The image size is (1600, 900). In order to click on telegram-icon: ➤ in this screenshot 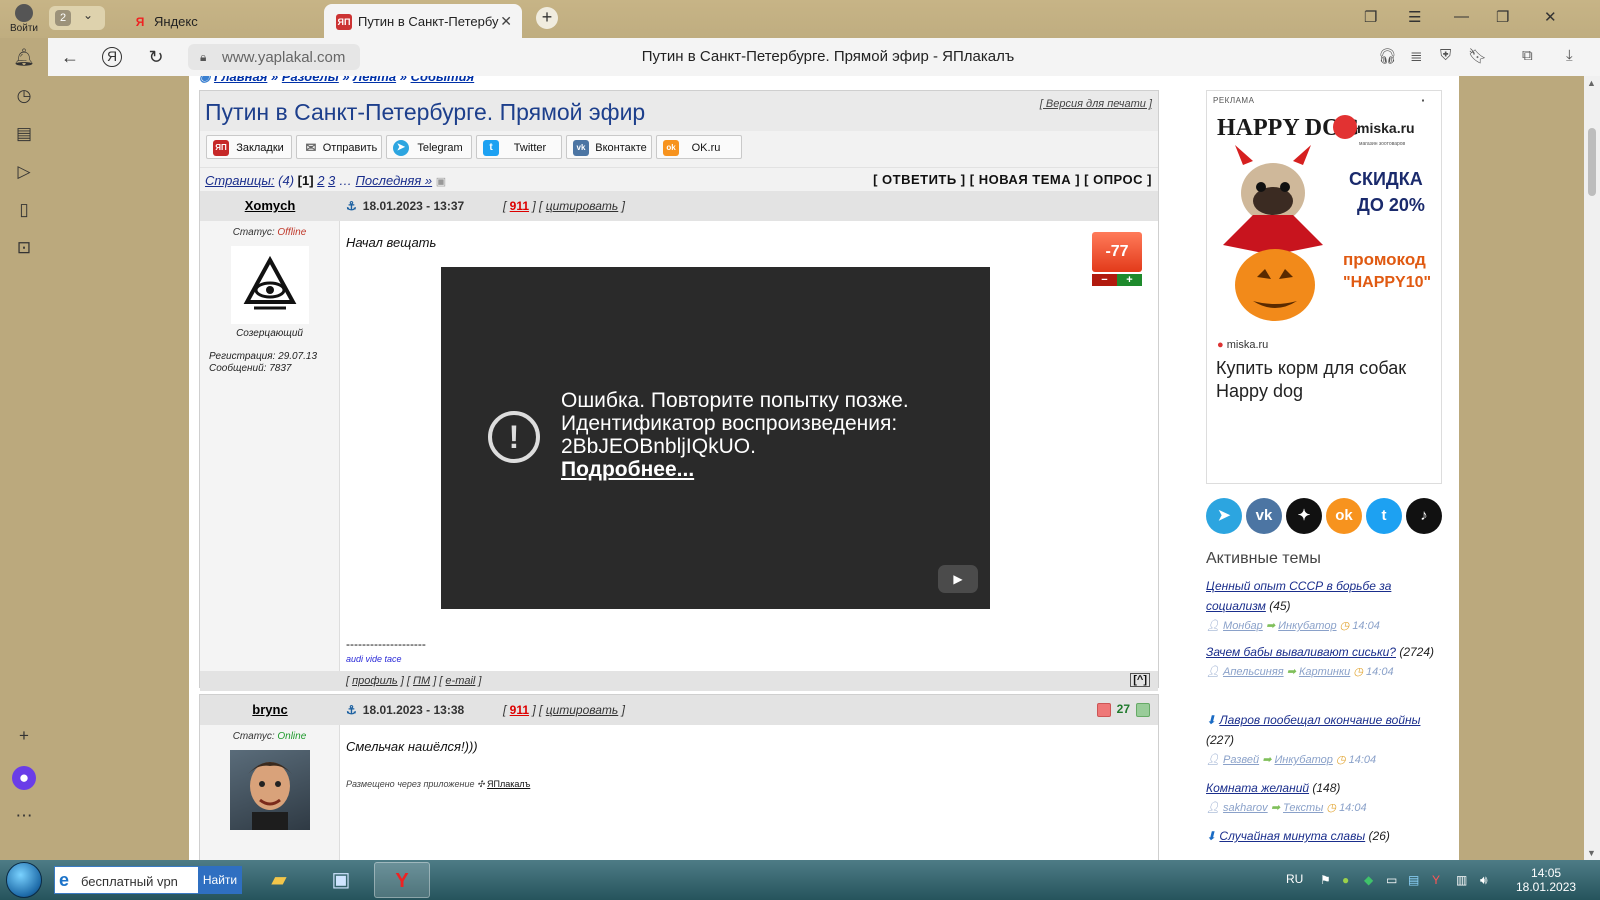, I will do `click(1224, 516)`.